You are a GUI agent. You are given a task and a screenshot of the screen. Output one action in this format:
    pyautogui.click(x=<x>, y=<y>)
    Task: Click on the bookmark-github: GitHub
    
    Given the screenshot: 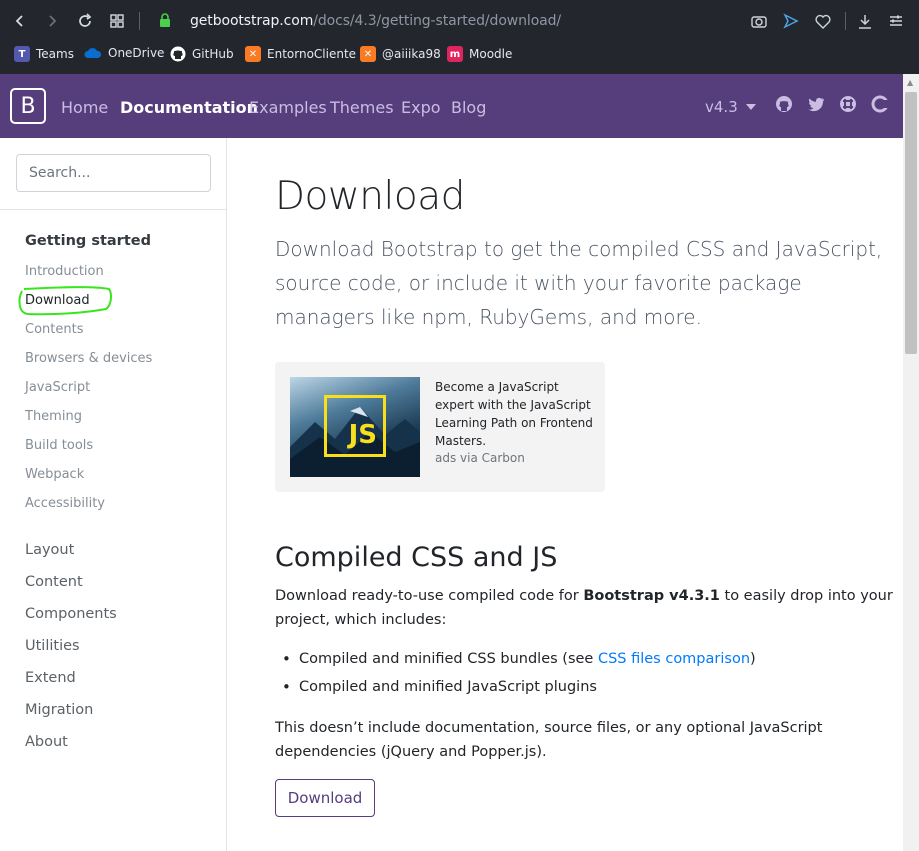 What is the action you would take?
    pyautogui.click(x=202, y=54)
    